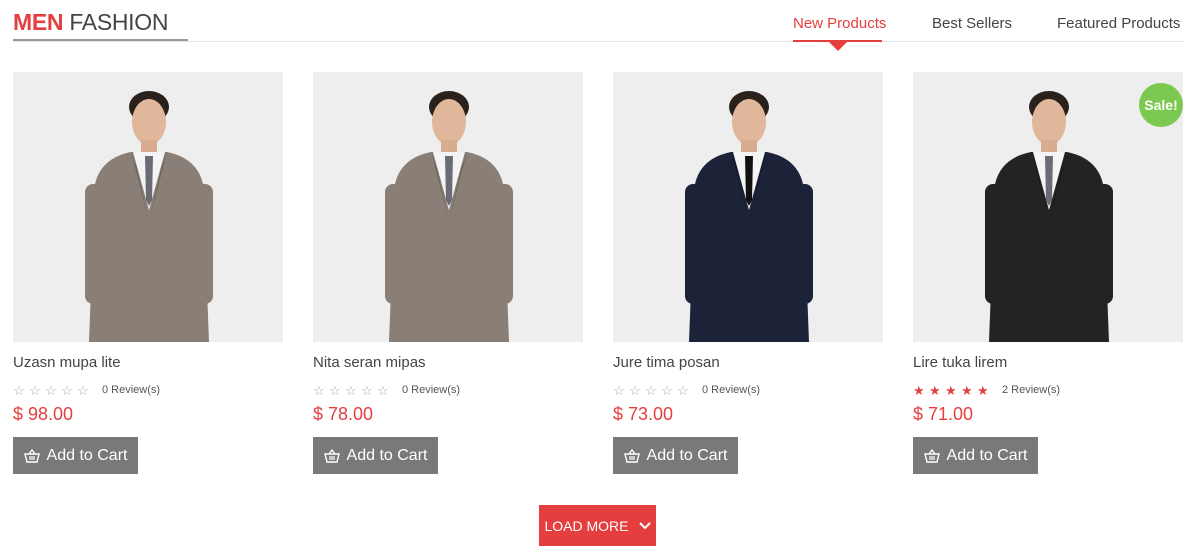  What do you see at coordinates (586, 525) in the screenshot?
I see `load-more-label: LOAD MORE` at bounding box center [586, 525].